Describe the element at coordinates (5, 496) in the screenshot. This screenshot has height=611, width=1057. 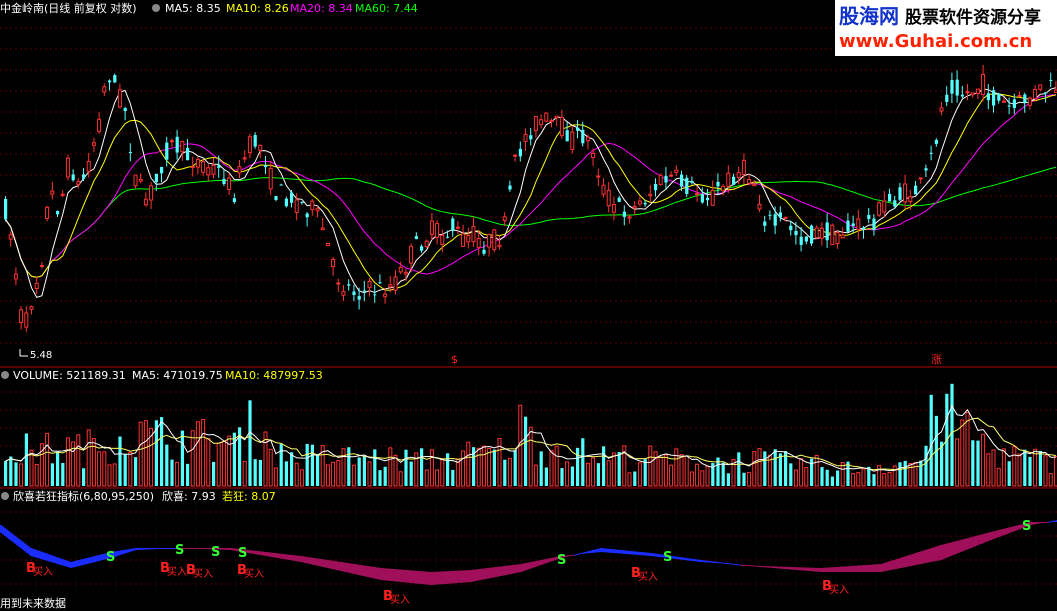
I see `indicator-collapse-icon` at that location.